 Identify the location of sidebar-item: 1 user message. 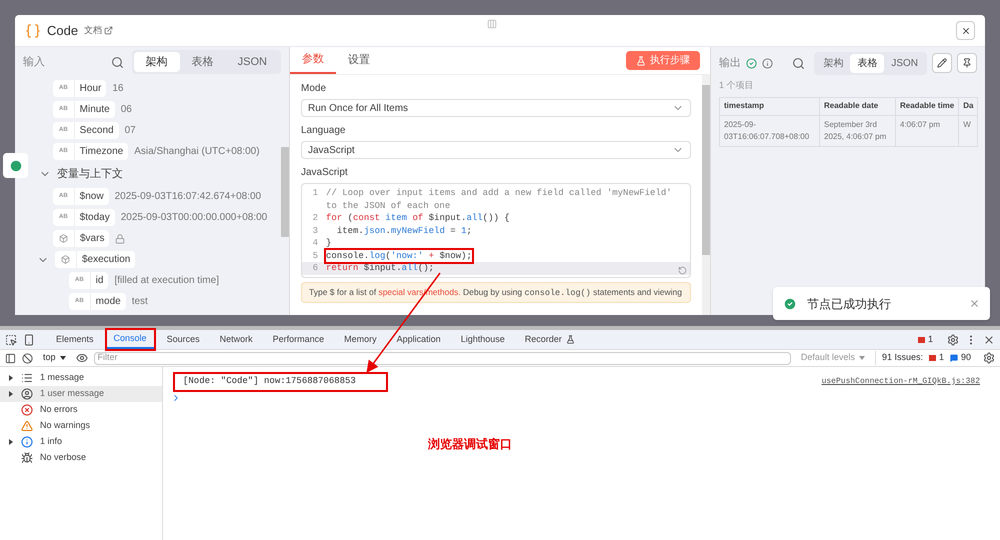
(81, 394).